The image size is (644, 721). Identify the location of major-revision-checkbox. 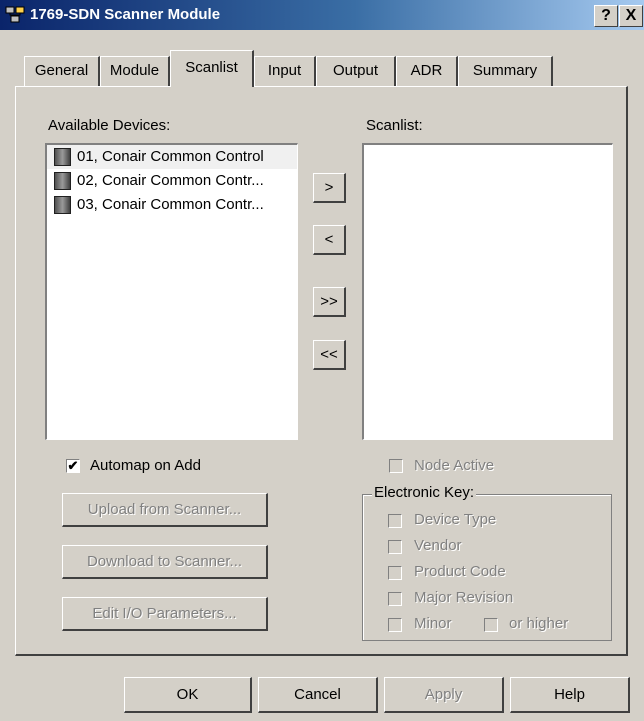
(395, 599).